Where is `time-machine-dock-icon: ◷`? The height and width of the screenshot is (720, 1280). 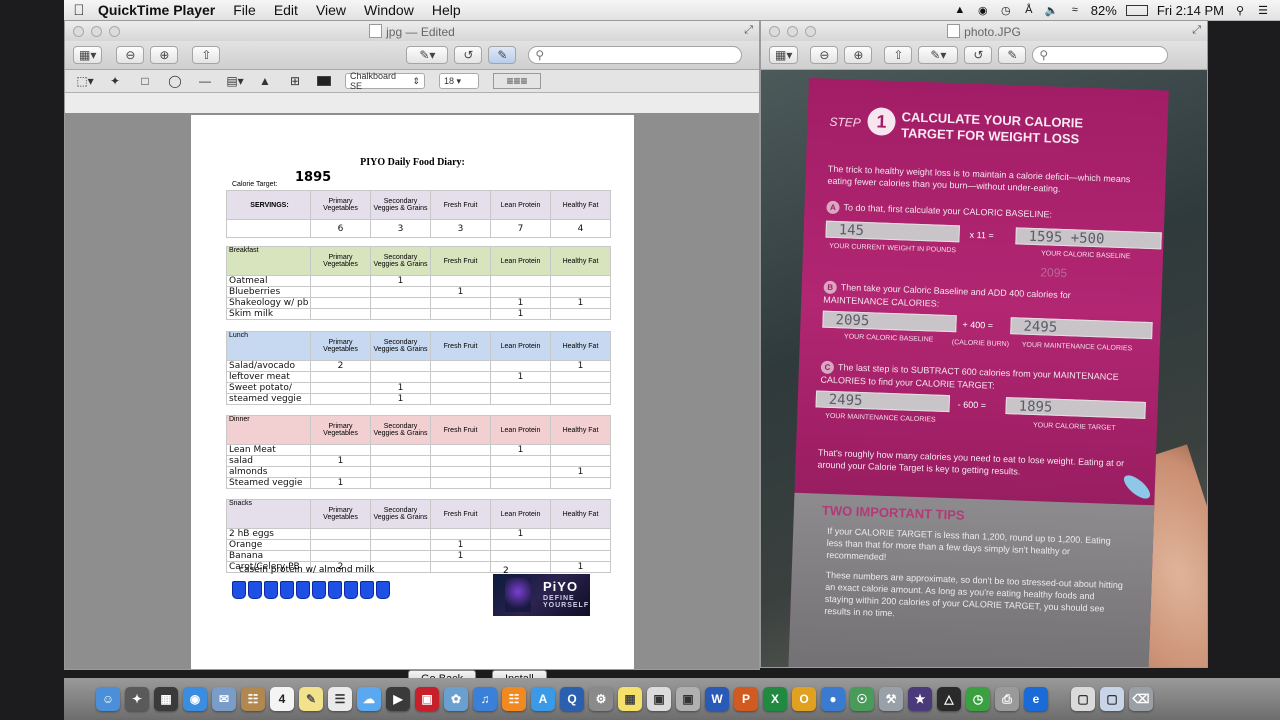 time-machine-dock-icon: ◷ is located at coordinates (978, 699).